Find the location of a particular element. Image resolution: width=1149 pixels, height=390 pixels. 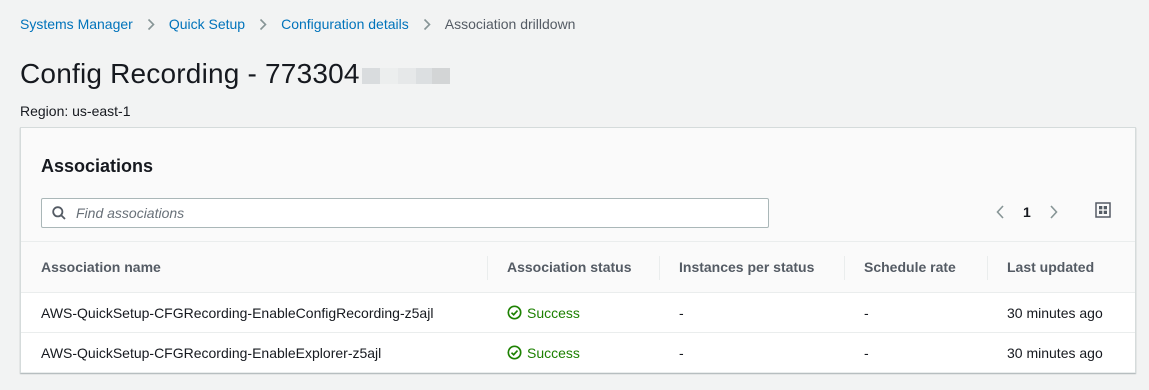

redaction-blur is located at coordinates (405, 74).